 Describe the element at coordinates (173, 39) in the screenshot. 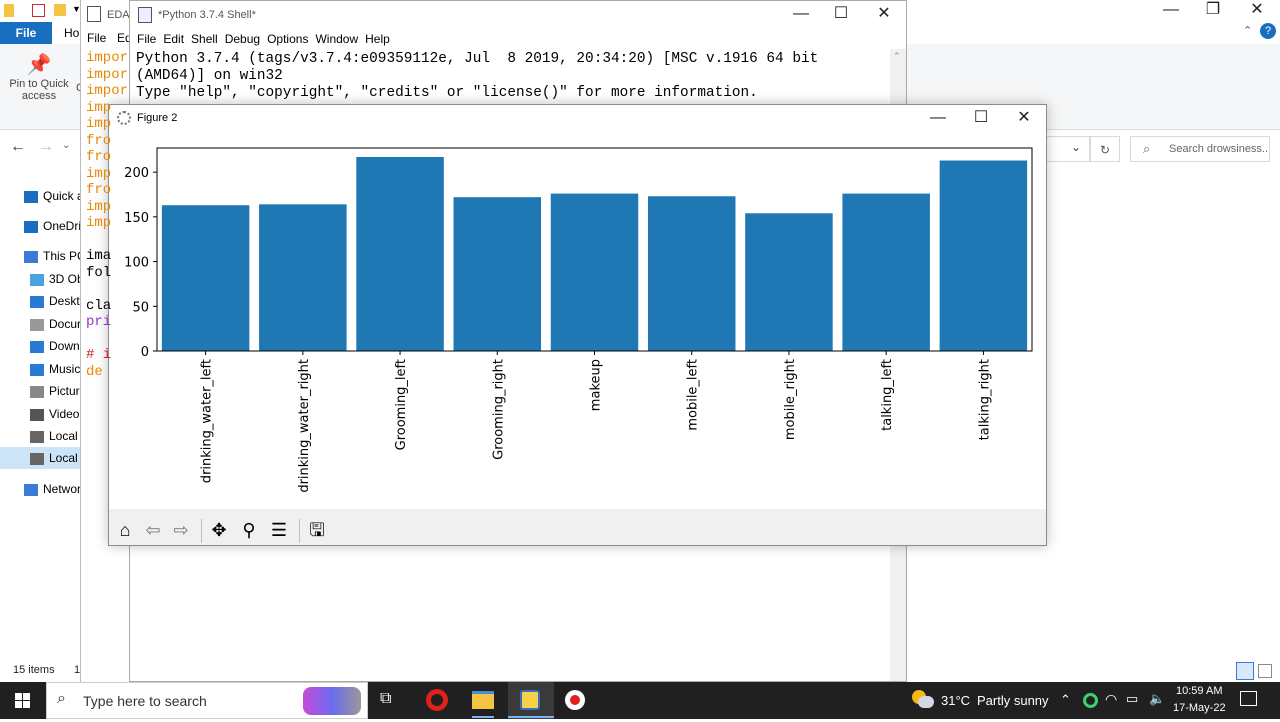

I see `shell-menu-edit: Edit` at that location.